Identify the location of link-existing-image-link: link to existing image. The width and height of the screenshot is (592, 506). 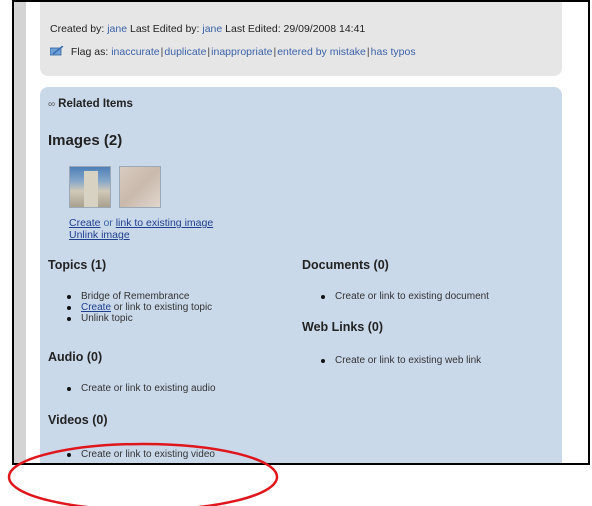
(164, 223).